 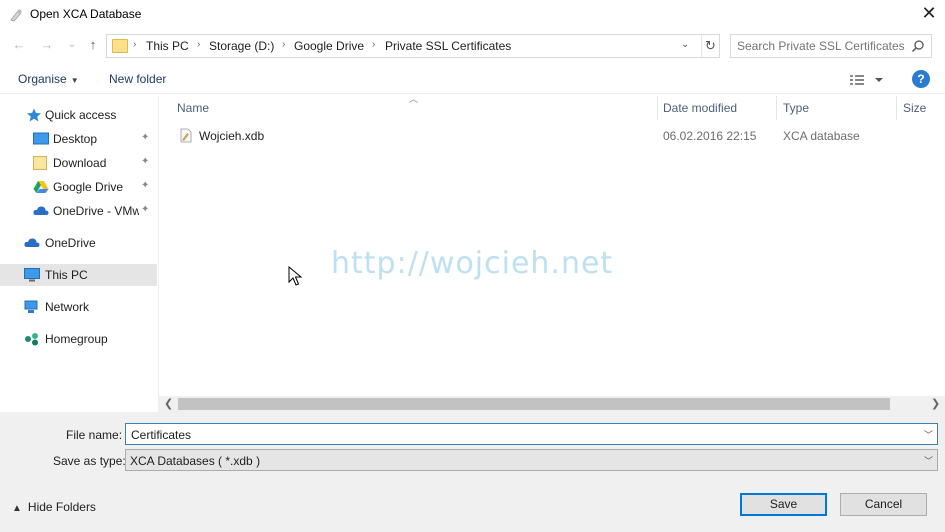 What do you see at coordinates (929, 14) in the screenshot?
I see `close-button: ✕` at bounding box center [929, 14].